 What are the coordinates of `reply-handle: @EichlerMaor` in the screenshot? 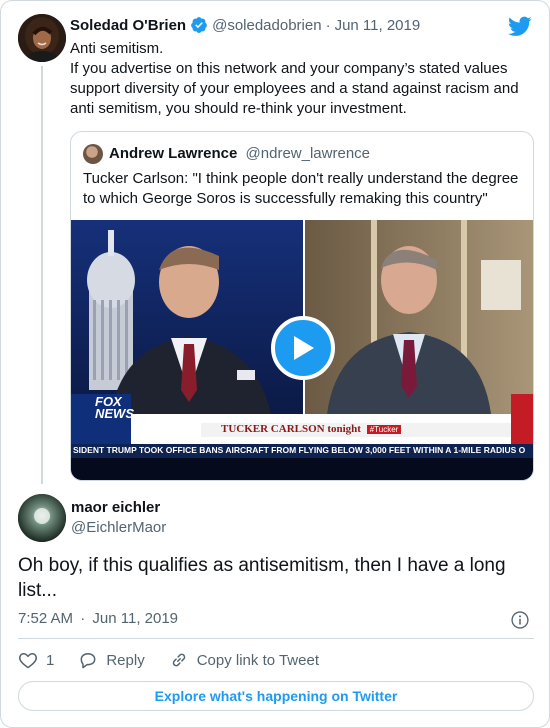 It's located at (118, 527).